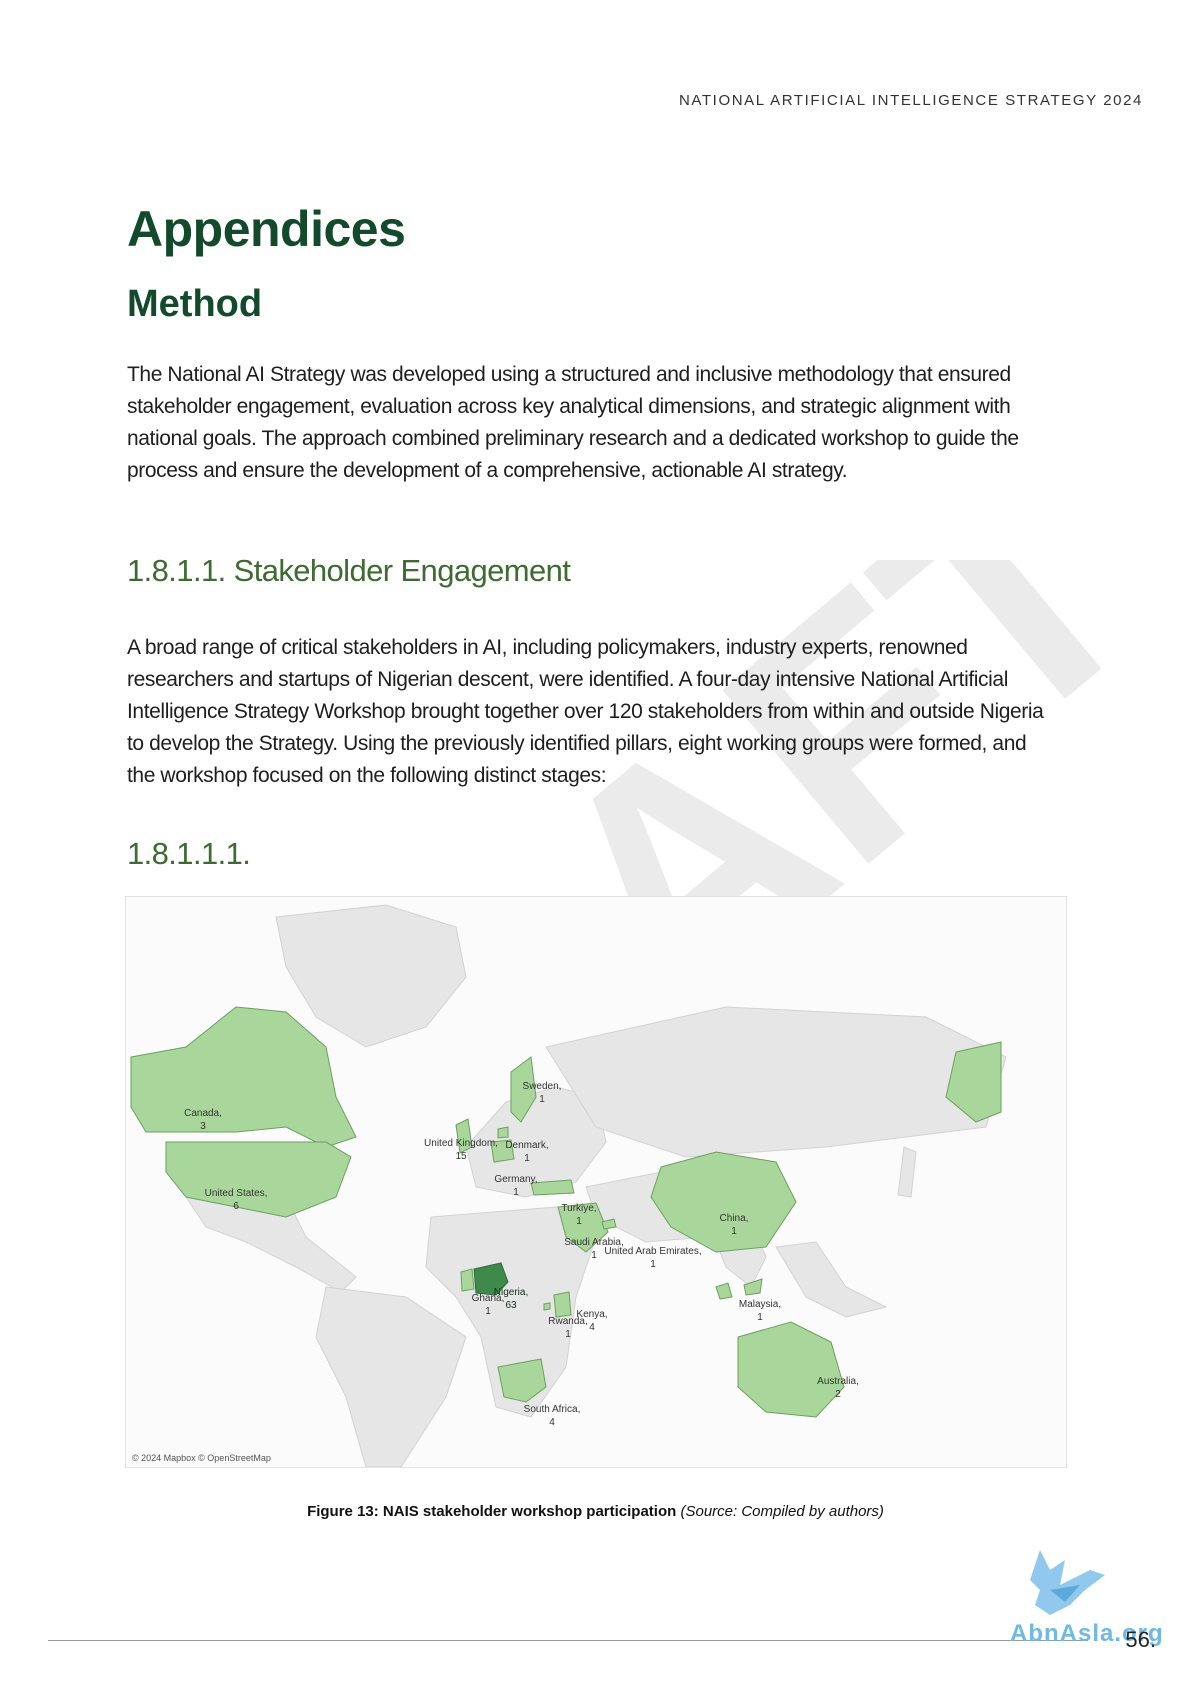 This screenshot has height=1684, width=1191. What do you see at coordinates (552, 1416) in the screenshot?
I see `label-south-africa: South Africa, 4` at bounding box center [552, 1416].